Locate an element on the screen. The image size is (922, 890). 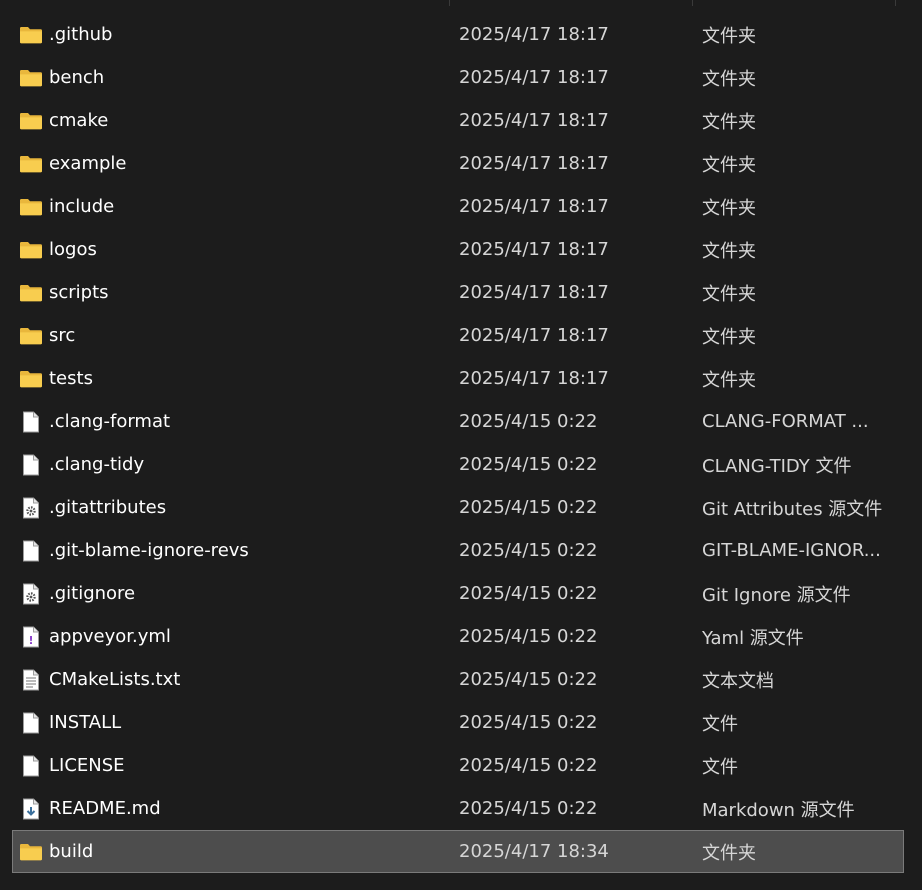
file-type: 文本文档 is located at coordinates (738, 681).